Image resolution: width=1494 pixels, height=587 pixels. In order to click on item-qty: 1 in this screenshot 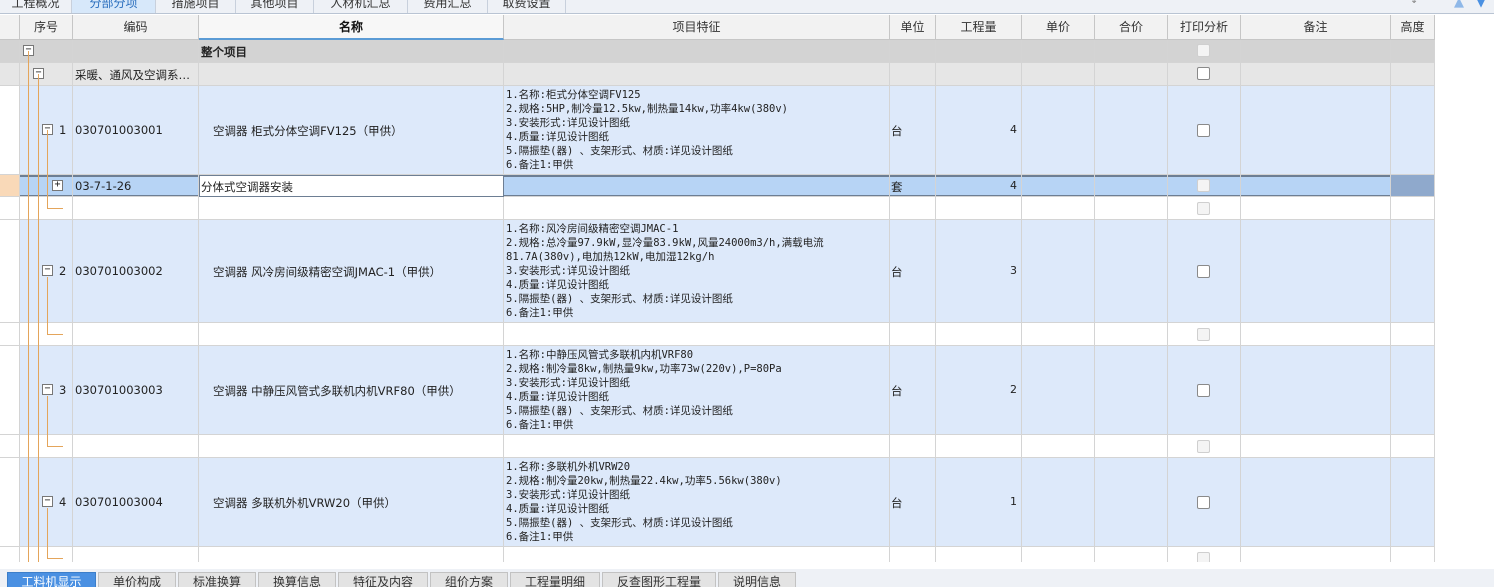, I will do `click(1013, 501)`.